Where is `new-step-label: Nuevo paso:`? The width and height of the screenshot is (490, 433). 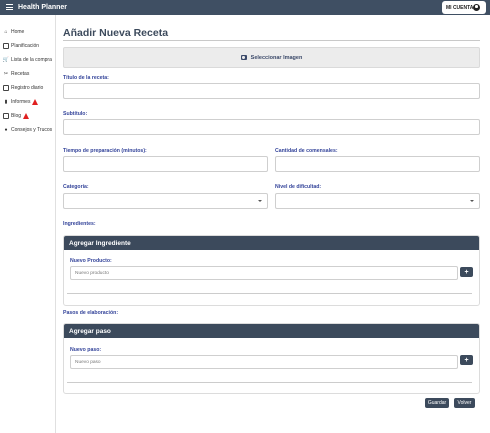
new-step-label: Nuevo paso: is located at coordinates (86, 350).